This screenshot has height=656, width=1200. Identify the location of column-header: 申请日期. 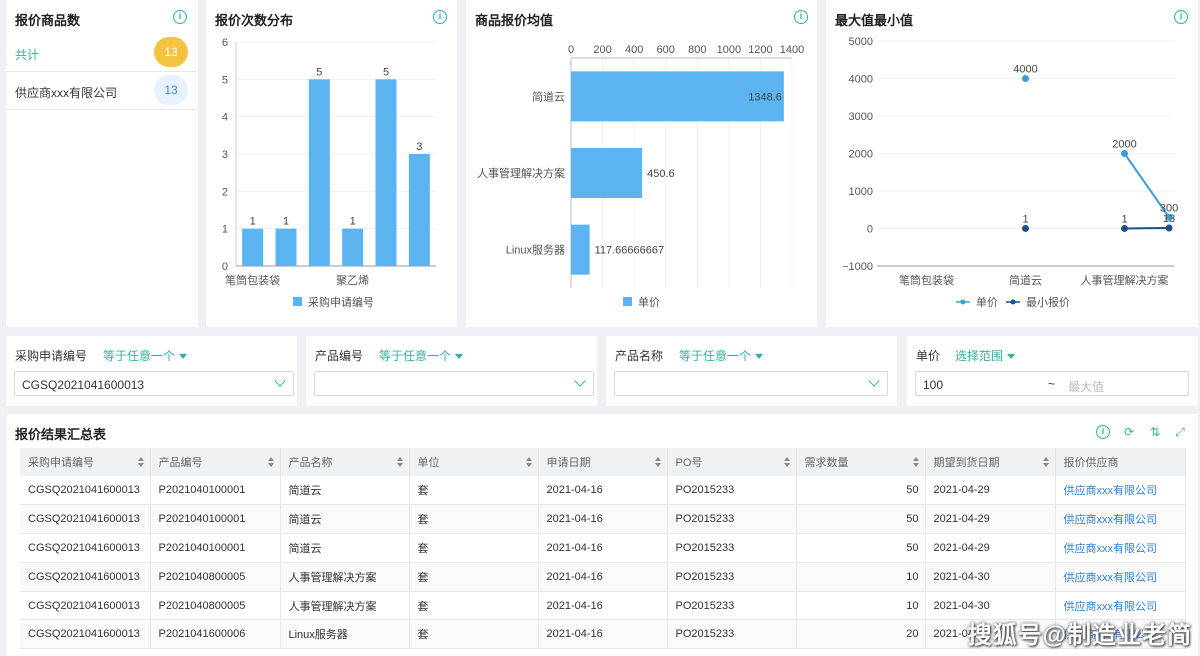
(603, 462).